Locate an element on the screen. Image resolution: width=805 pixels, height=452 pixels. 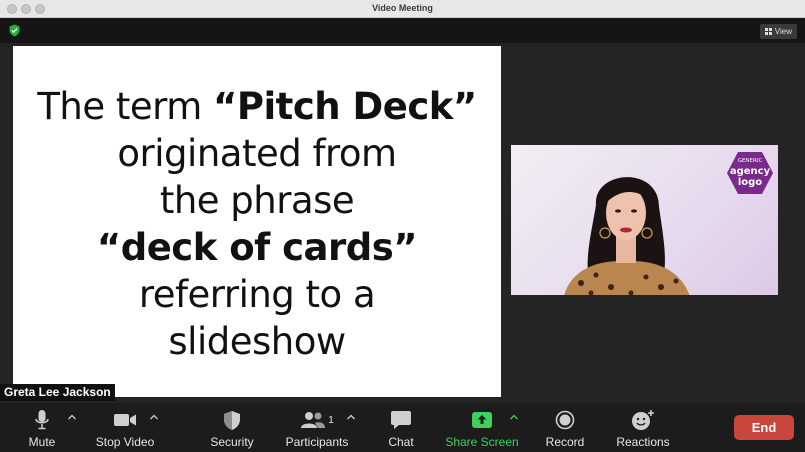
slide-text-span: the phrase is located at coordinates (257, 200).